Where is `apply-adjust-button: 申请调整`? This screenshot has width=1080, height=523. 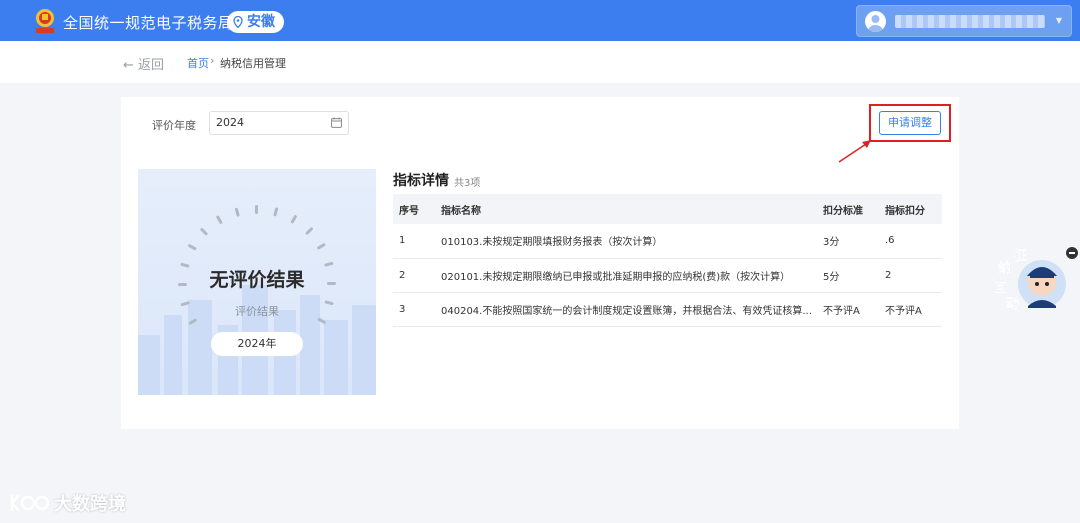
apply-adjust-button: 申请调整 is located at coordinates (910, 123).